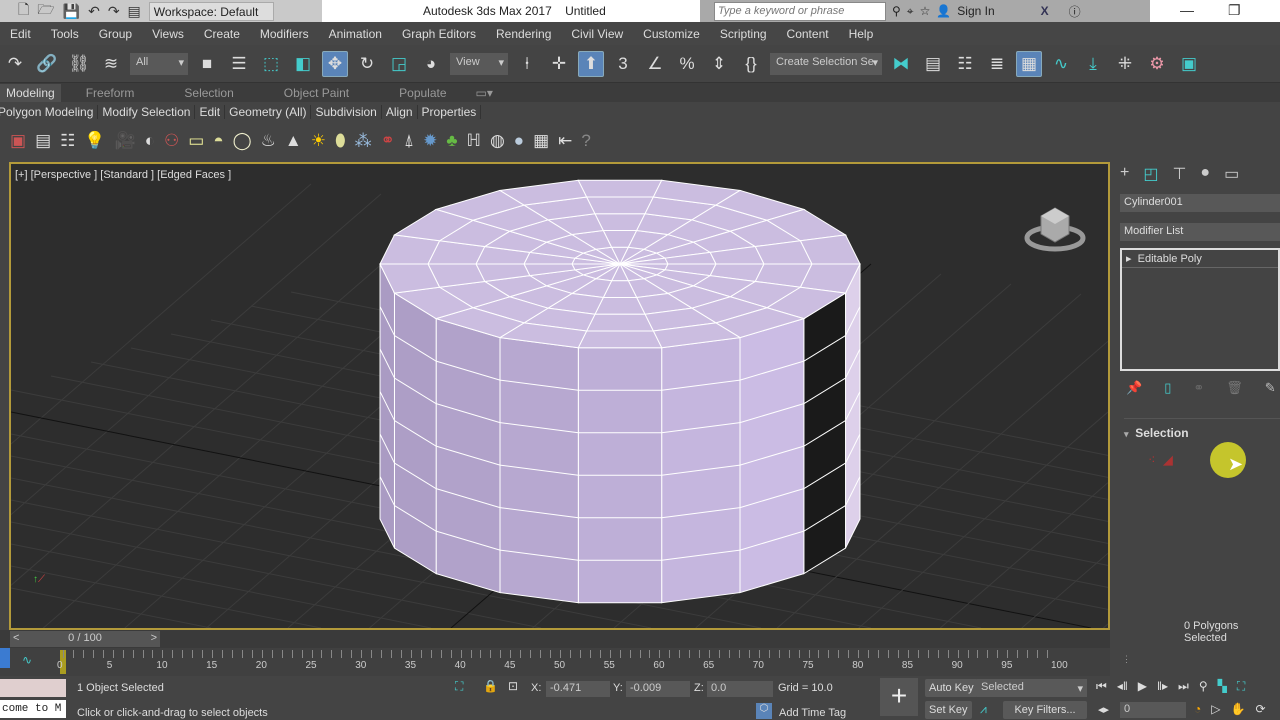 The width and height of the screenshot is (1280, 720). I want to click on project-icon: ▤, so click(134, 11).